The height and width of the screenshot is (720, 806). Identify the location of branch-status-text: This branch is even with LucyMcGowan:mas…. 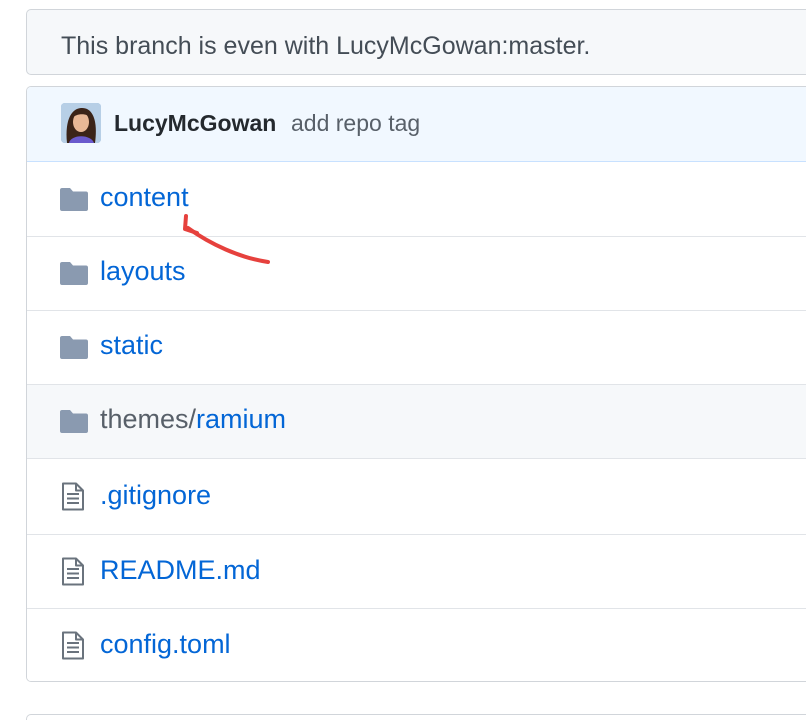
(326, 46).